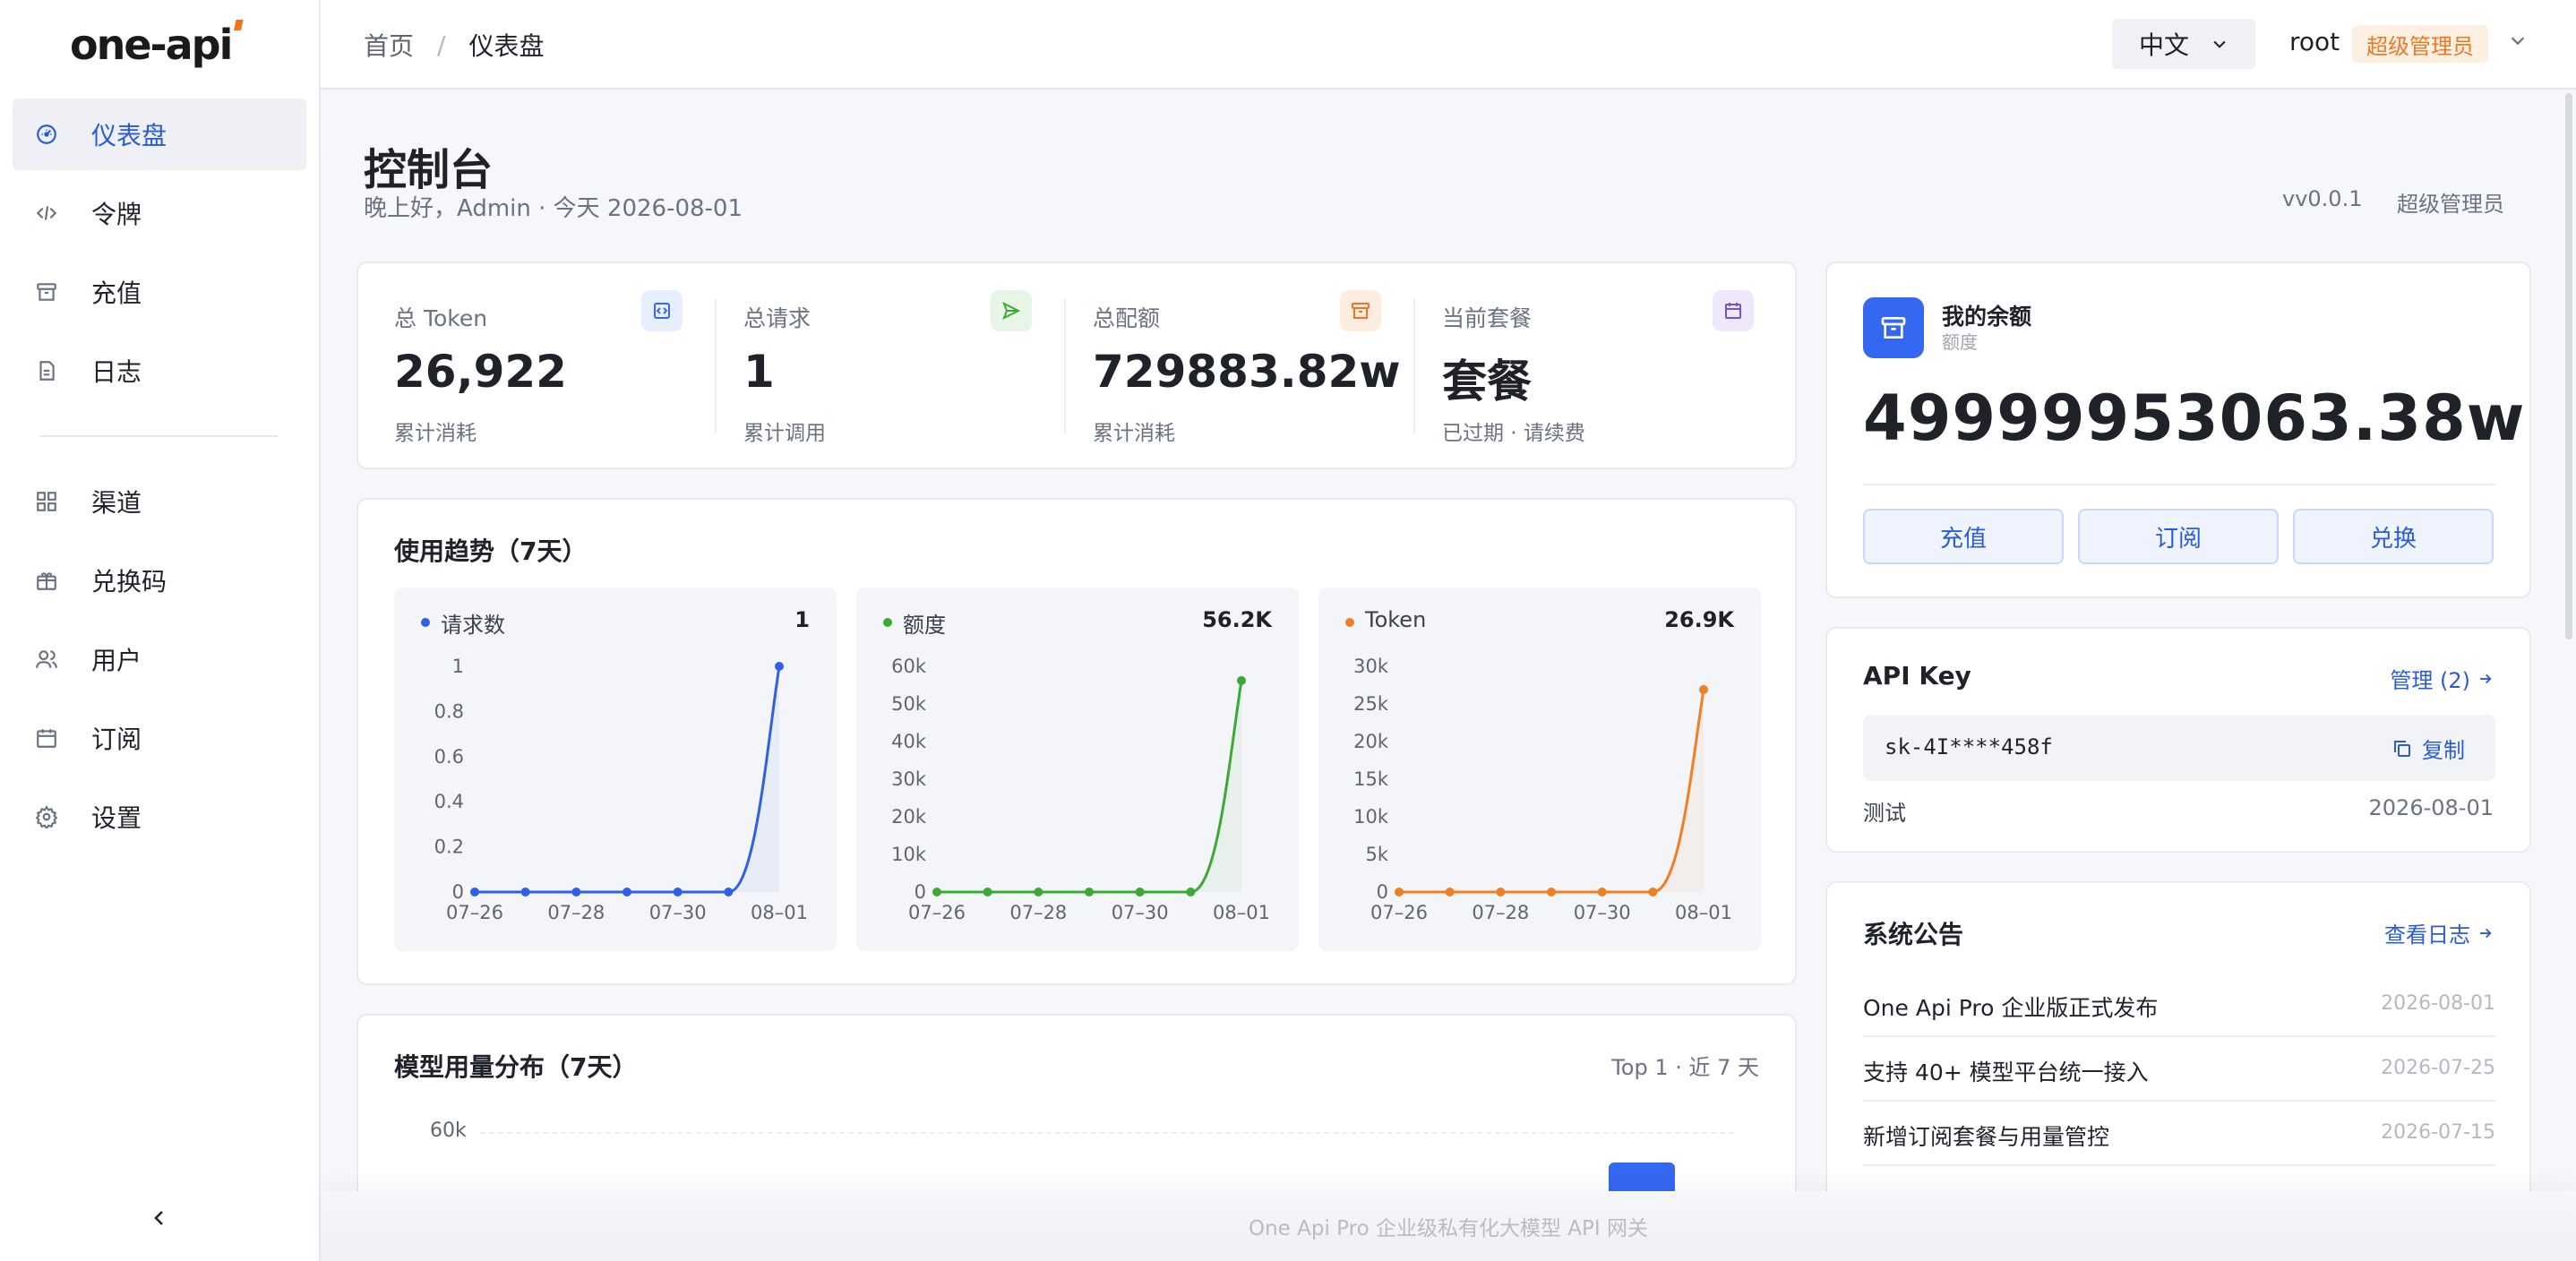  Describe the element at coordinates (159, 659) in the screenshot. I see `sidebar-item-users: 用户` at that location.